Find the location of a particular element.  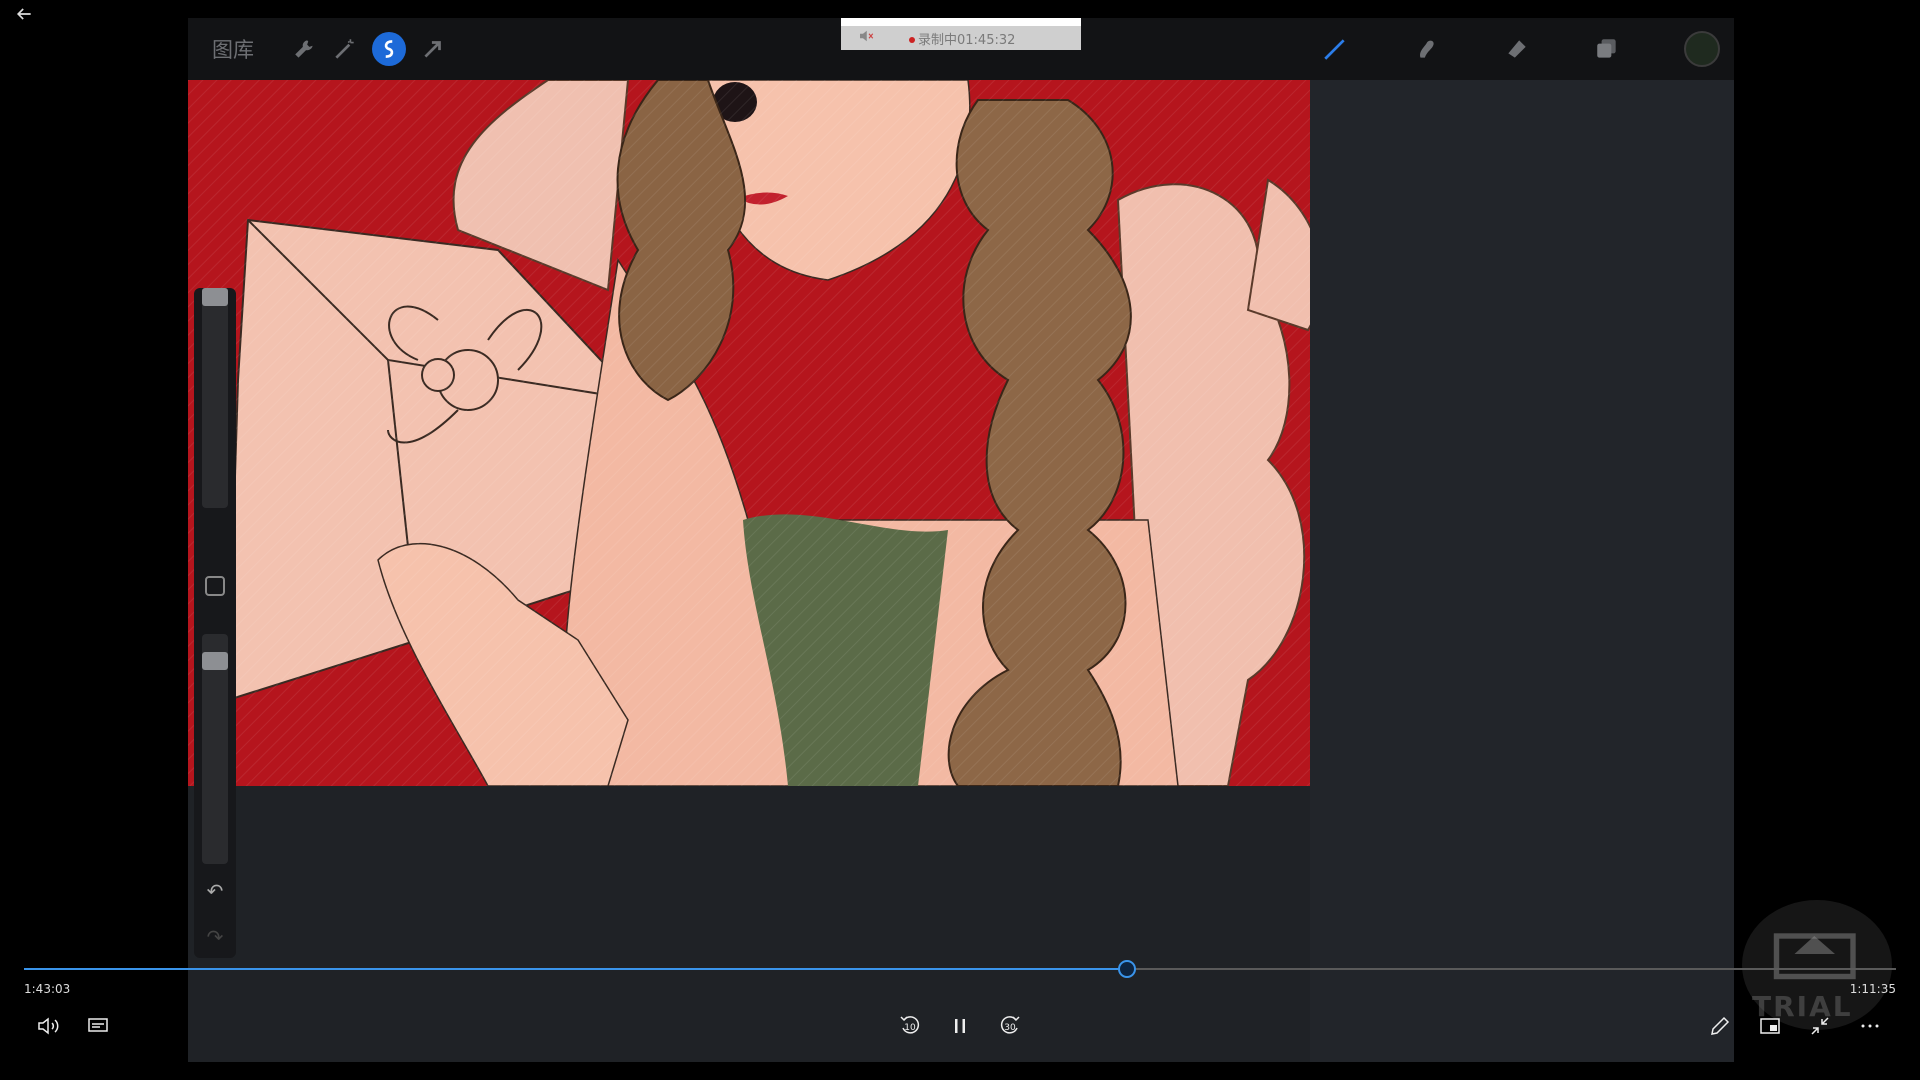

recording-indicator: 录制中01:45:32 is located at coordinates (961, 34).